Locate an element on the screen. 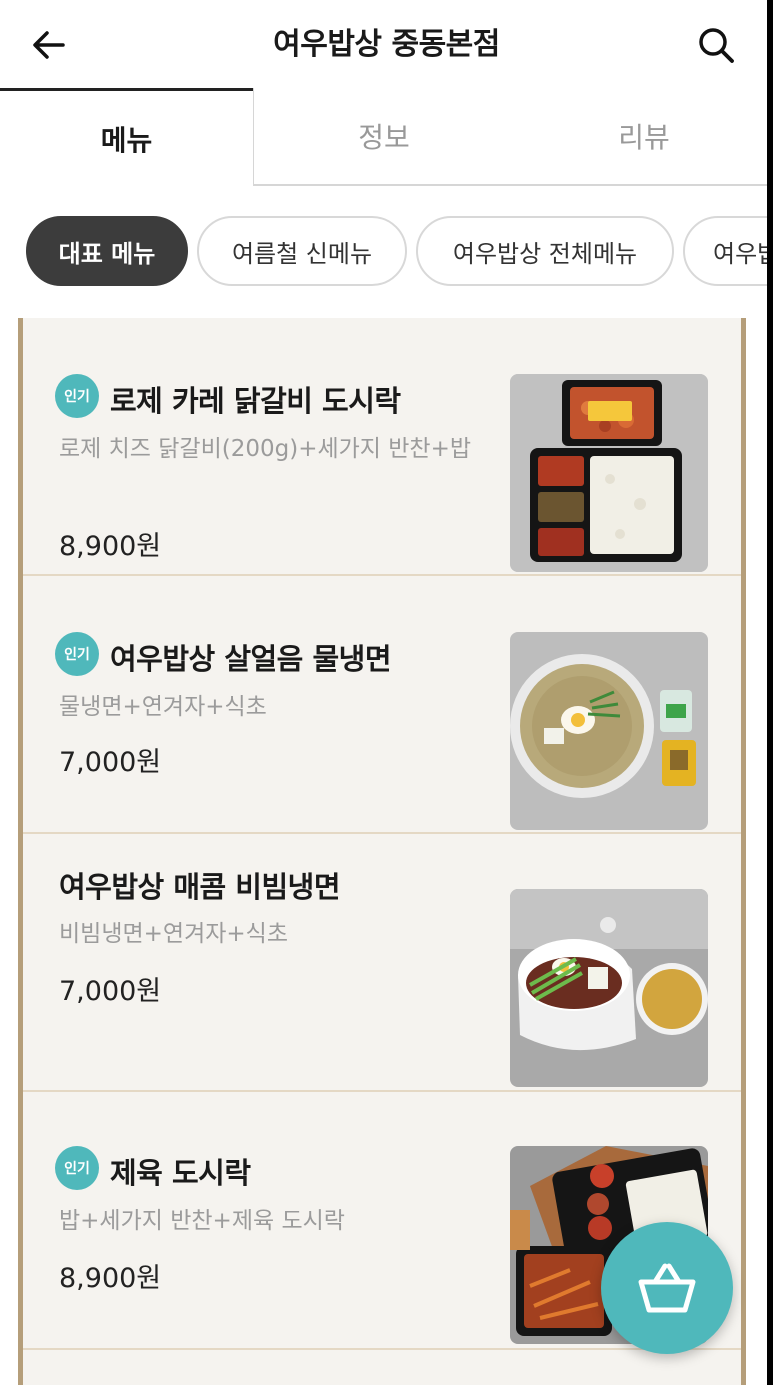 This screenshot has width=773, height=1385. cart-button is located at coordinates (667, 1288).